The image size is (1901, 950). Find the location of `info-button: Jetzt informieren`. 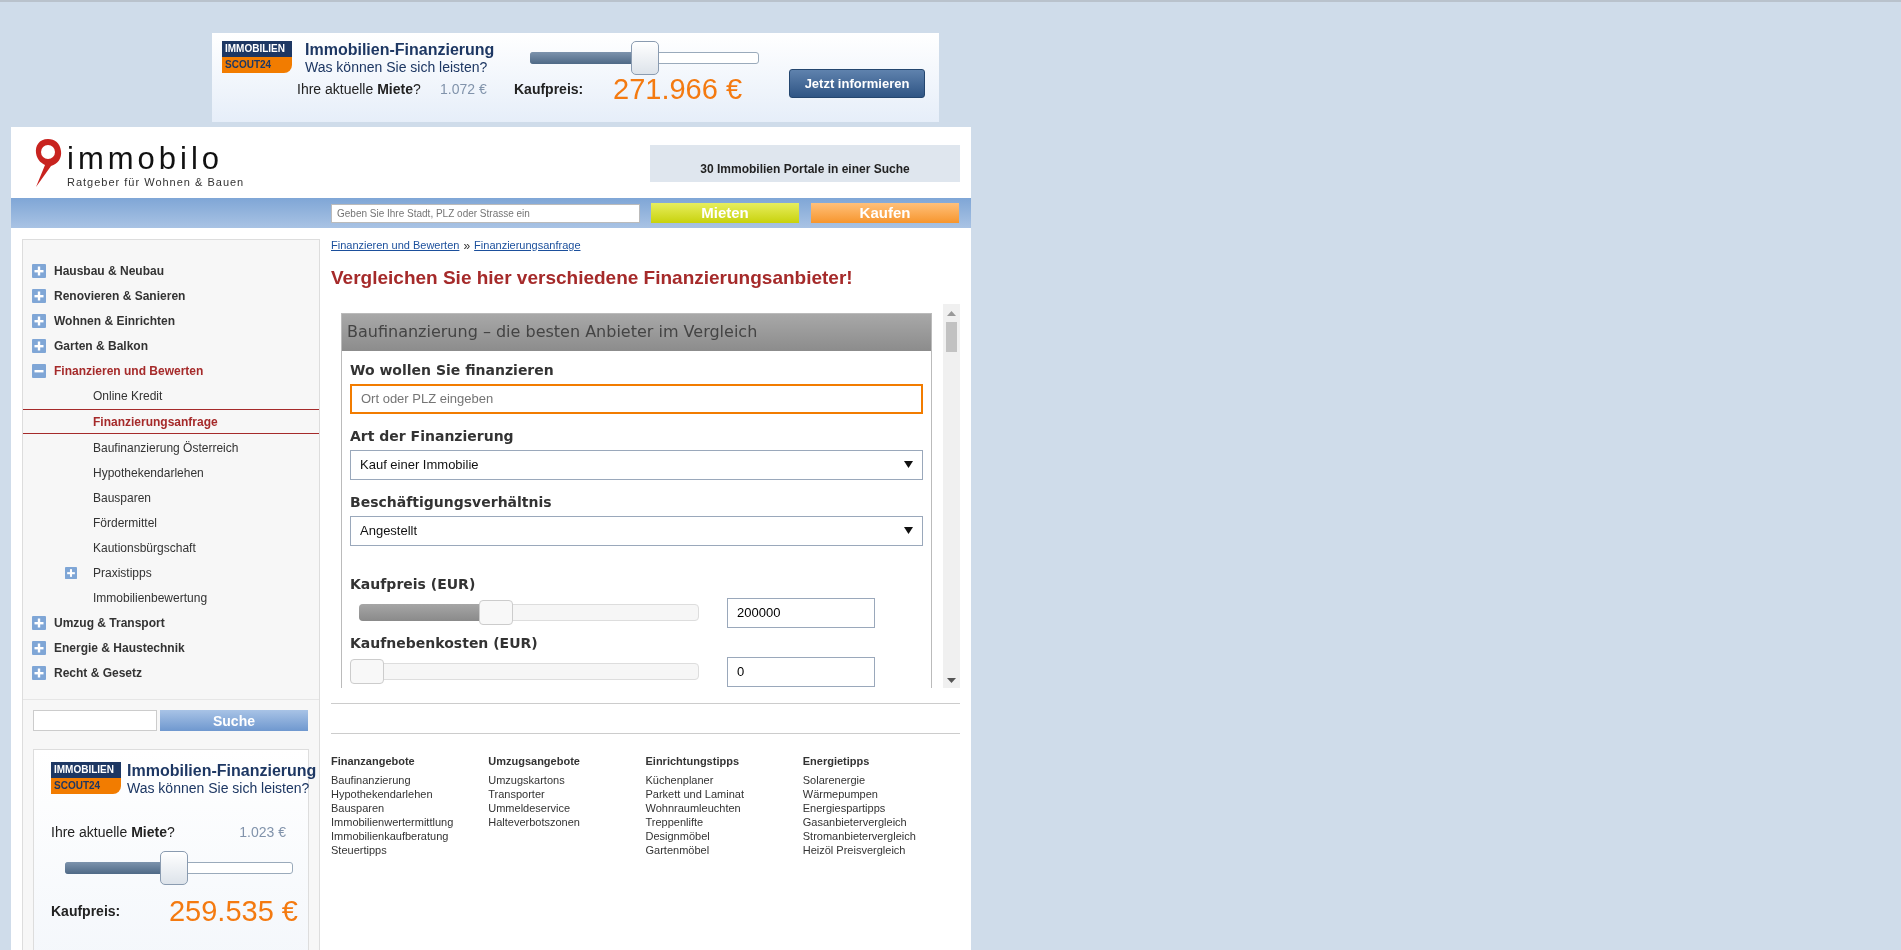

info-button: Jetzt informieren is located at coordinates (857, 84).